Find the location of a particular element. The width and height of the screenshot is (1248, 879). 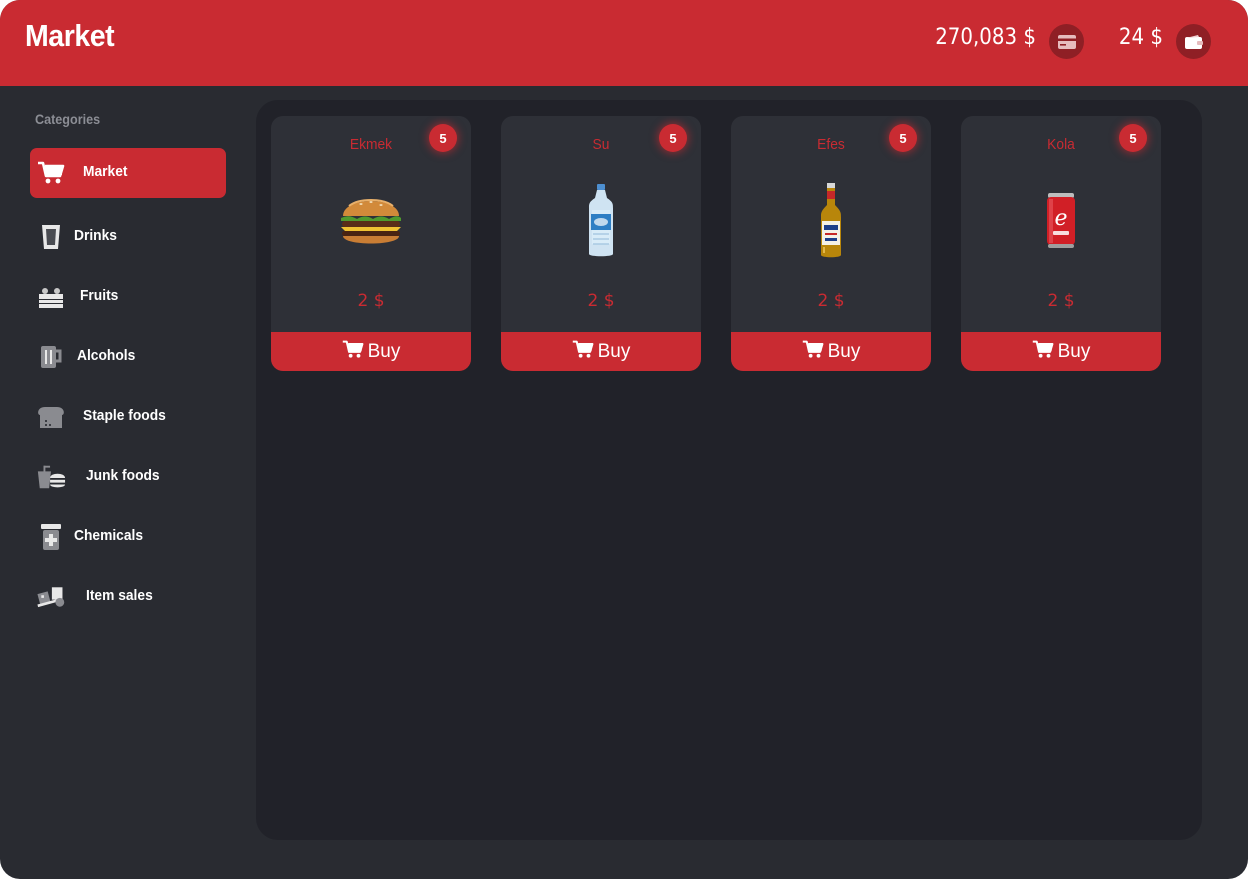

cash-balance: 24 $ is located at coordinates (1140, 37).